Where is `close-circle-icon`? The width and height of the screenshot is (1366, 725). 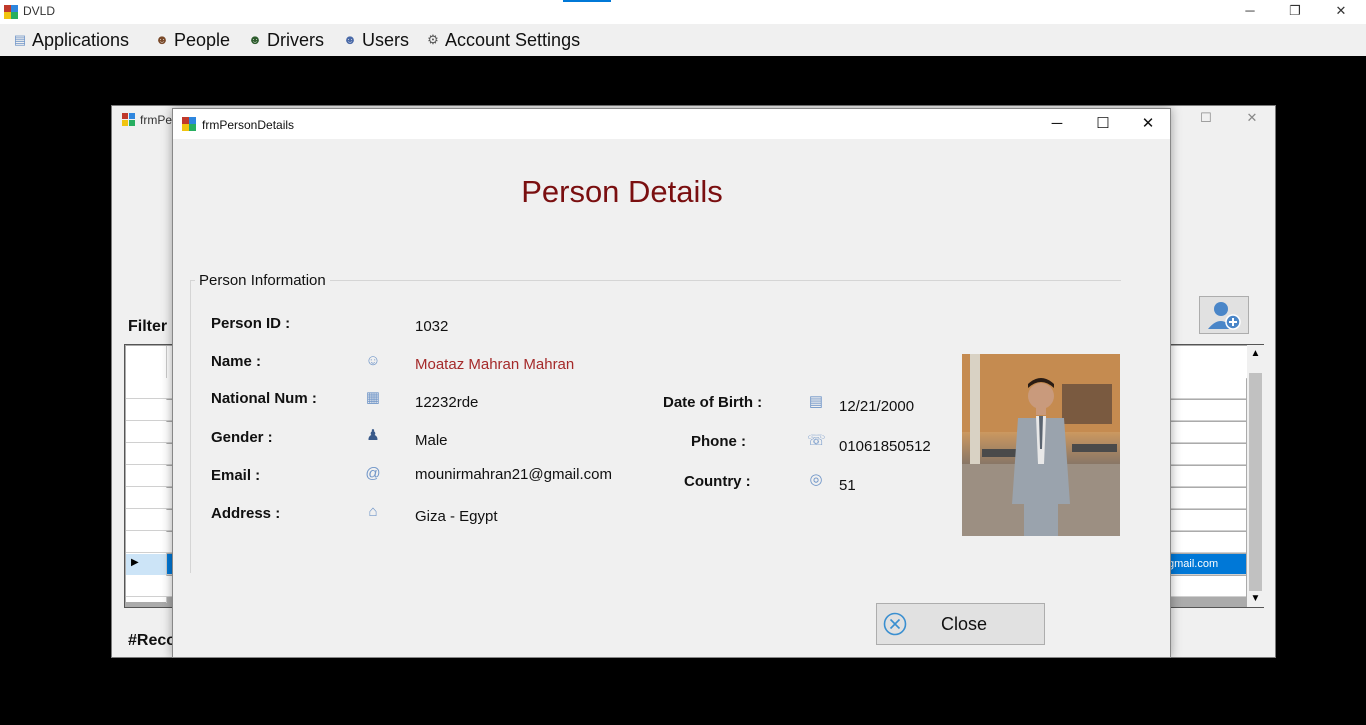
close-circle-icon is located at coordinates (895, 624).